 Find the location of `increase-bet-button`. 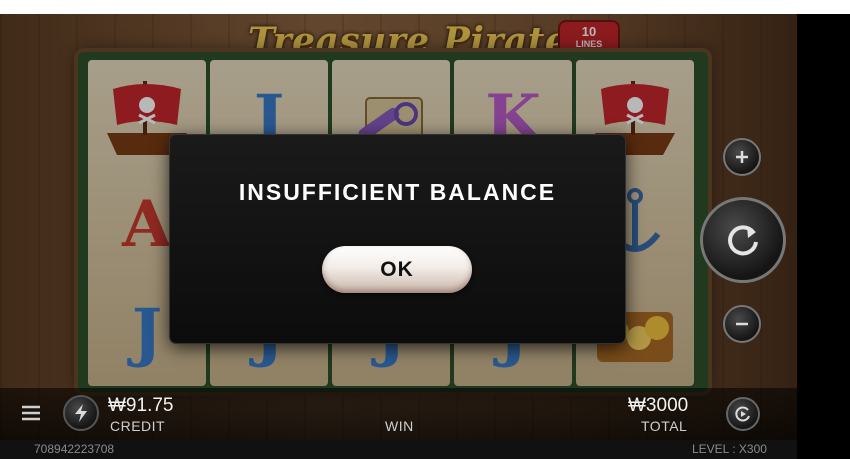

increase-bet-button is located at coordinates (742, 157).